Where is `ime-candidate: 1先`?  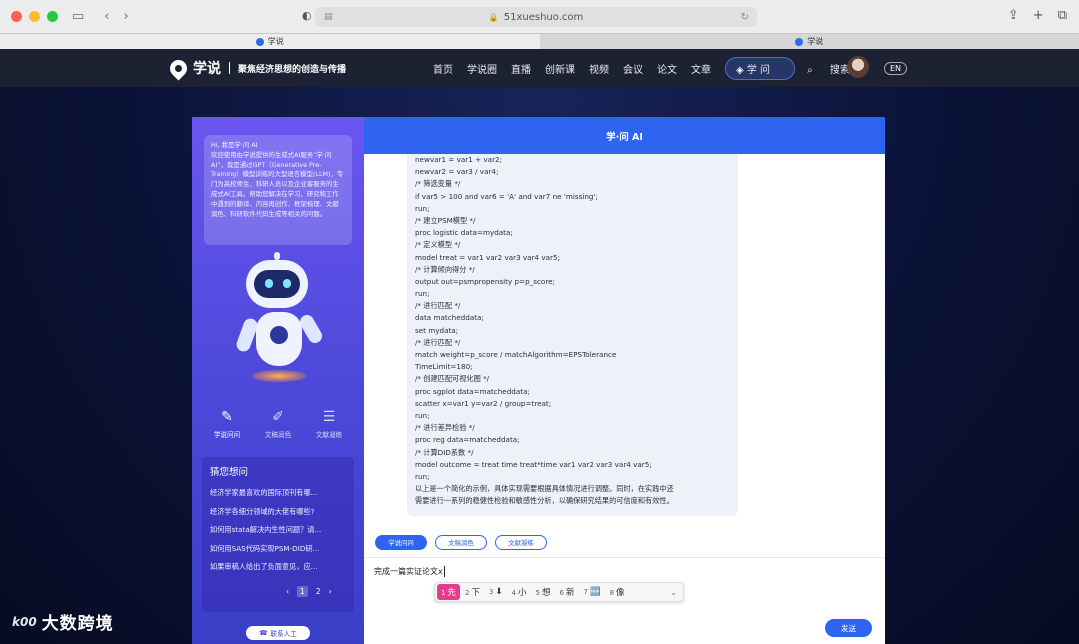
ime-candidate: 1先 is located at coordinates (448, 592).